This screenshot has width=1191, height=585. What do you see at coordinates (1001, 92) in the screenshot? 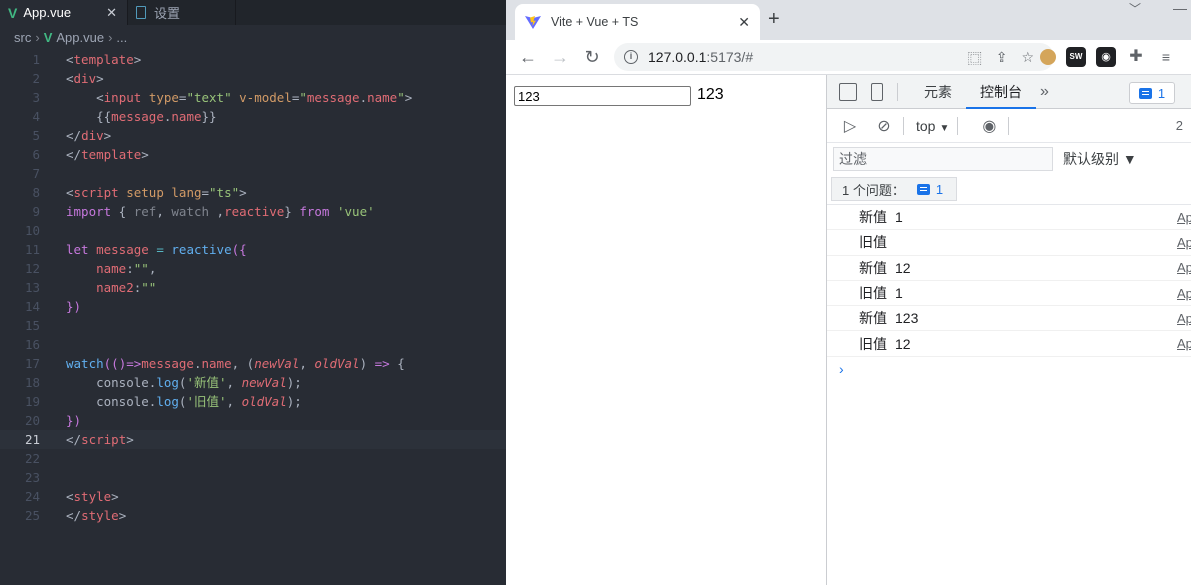
I see `tab-console: 控制台` at bounding box center [1001, 92].